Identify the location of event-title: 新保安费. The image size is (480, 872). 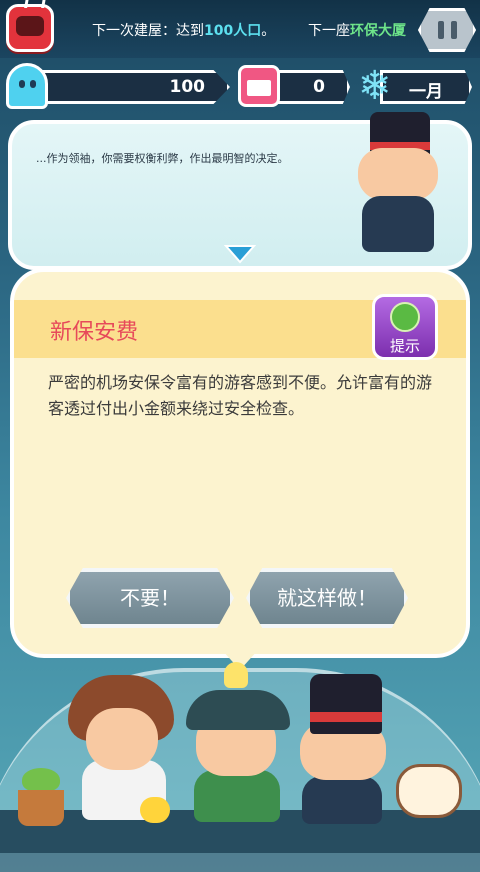
(94, 332).